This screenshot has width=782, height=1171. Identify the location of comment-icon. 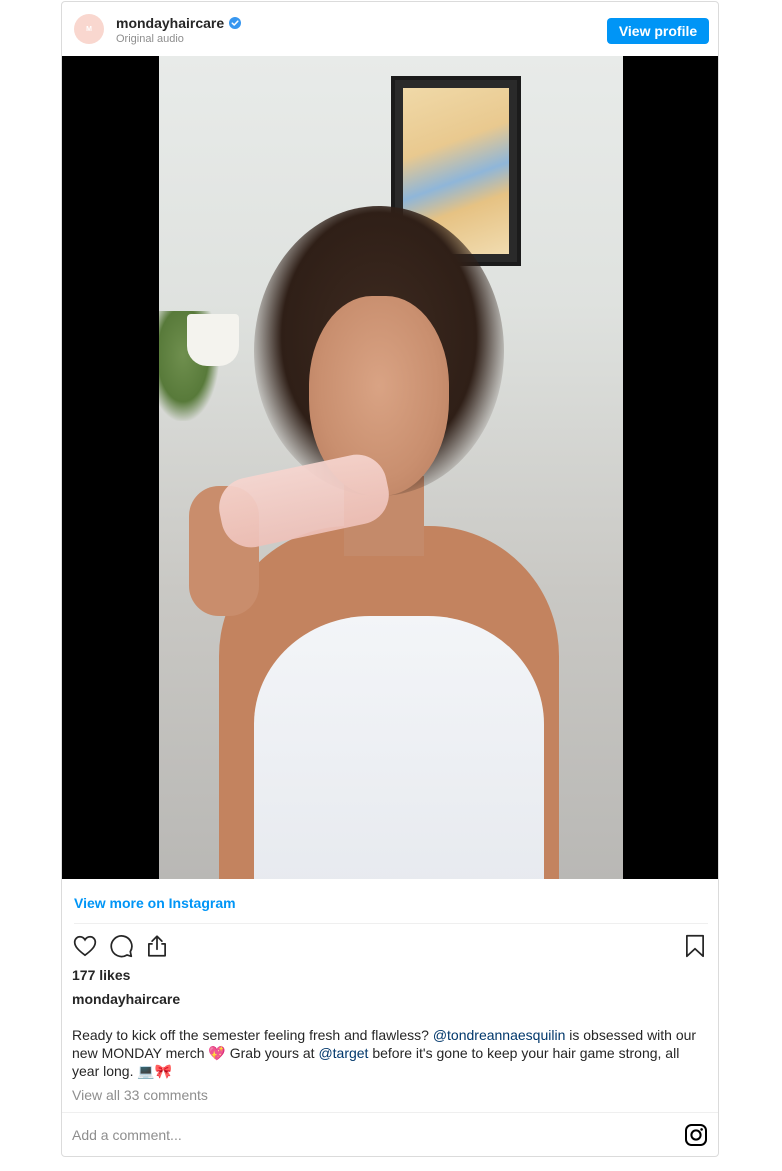
(121, 946).